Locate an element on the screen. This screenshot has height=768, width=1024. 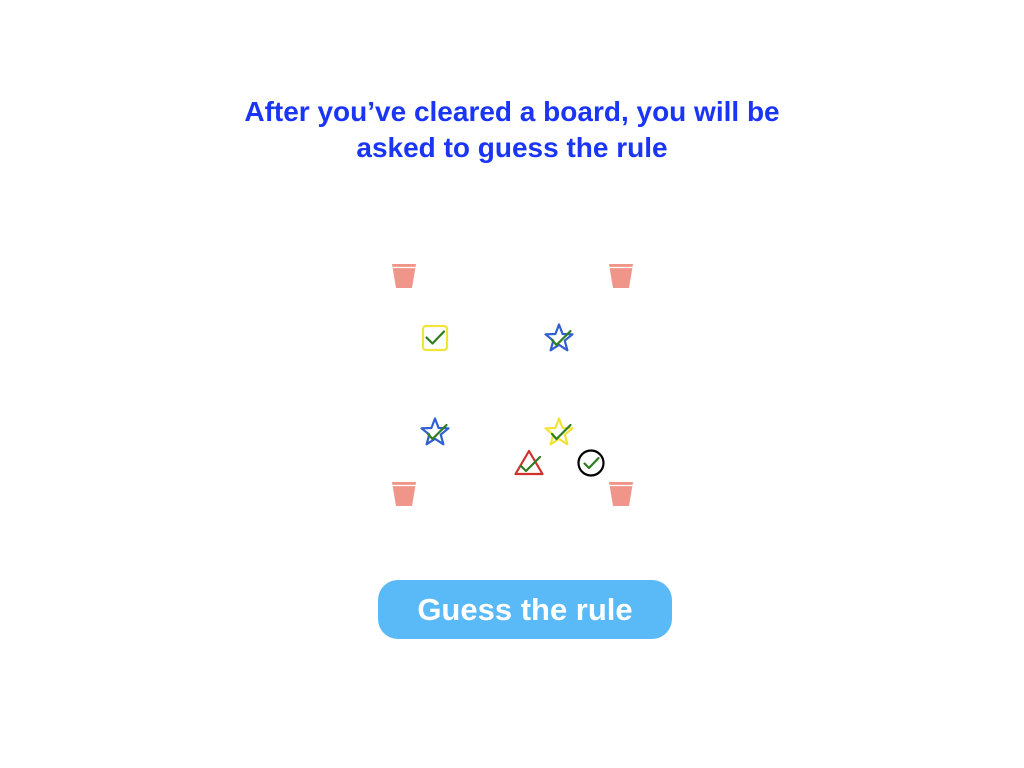
bucket-bottom-right-icon is located at coordinates (621, 493).